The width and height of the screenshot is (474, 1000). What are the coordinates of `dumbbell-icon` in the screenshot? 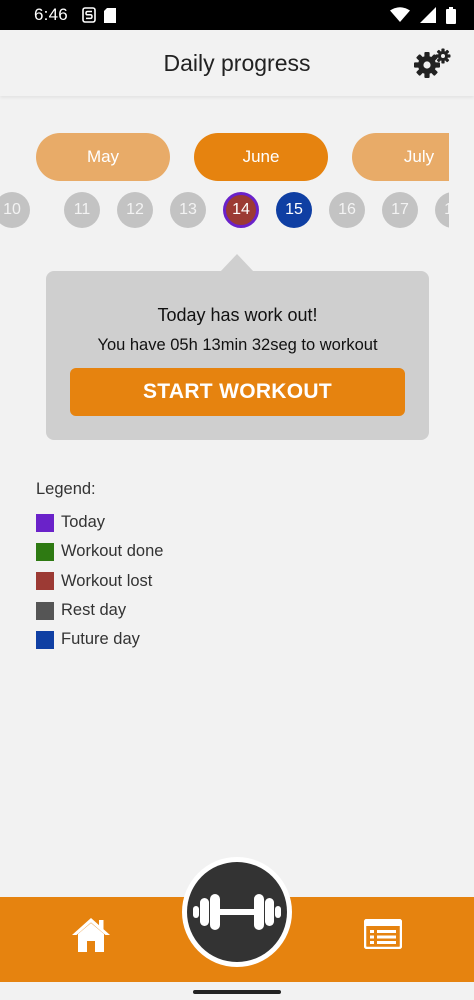 It's located at (237, 912).